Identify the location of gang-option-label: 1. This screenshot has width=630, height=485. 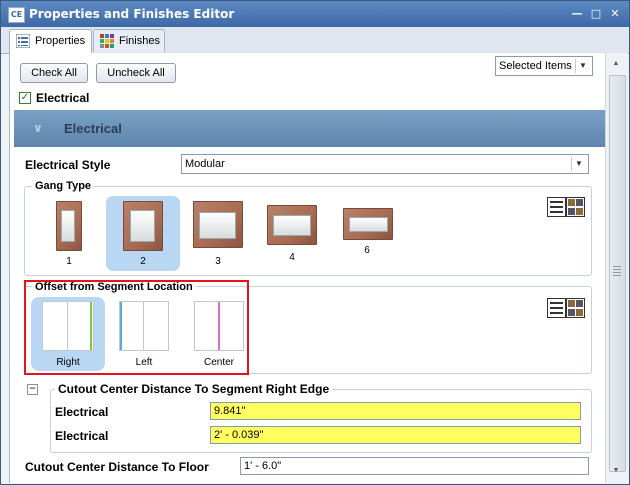
(69, 261).